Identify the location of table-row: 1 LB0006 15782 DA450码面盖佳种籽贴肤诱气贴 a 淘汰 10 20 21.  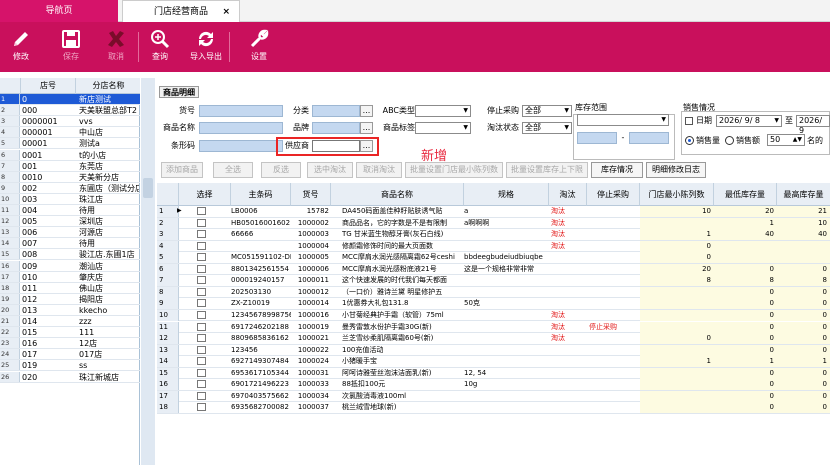
(493, 212).